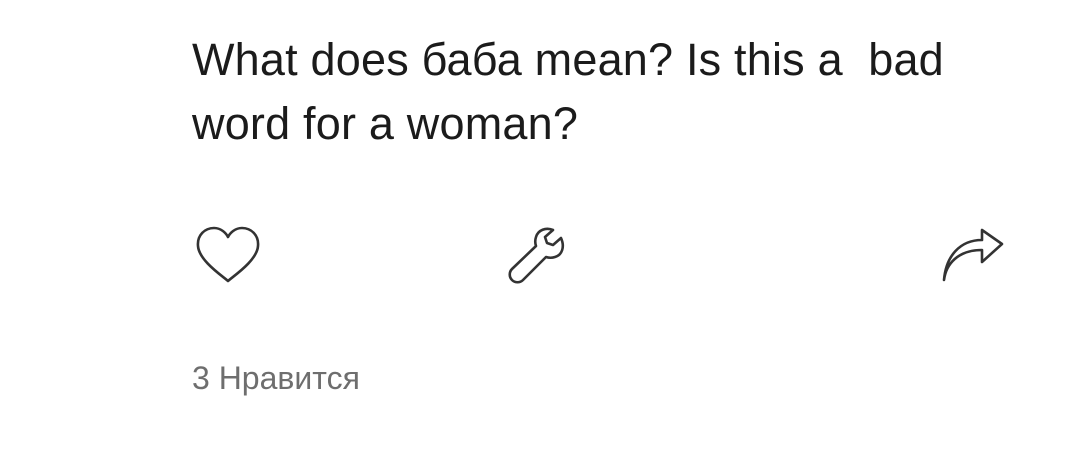 The image size is (1080, 462). I want to click on wrench-icon, so click(536, 255).